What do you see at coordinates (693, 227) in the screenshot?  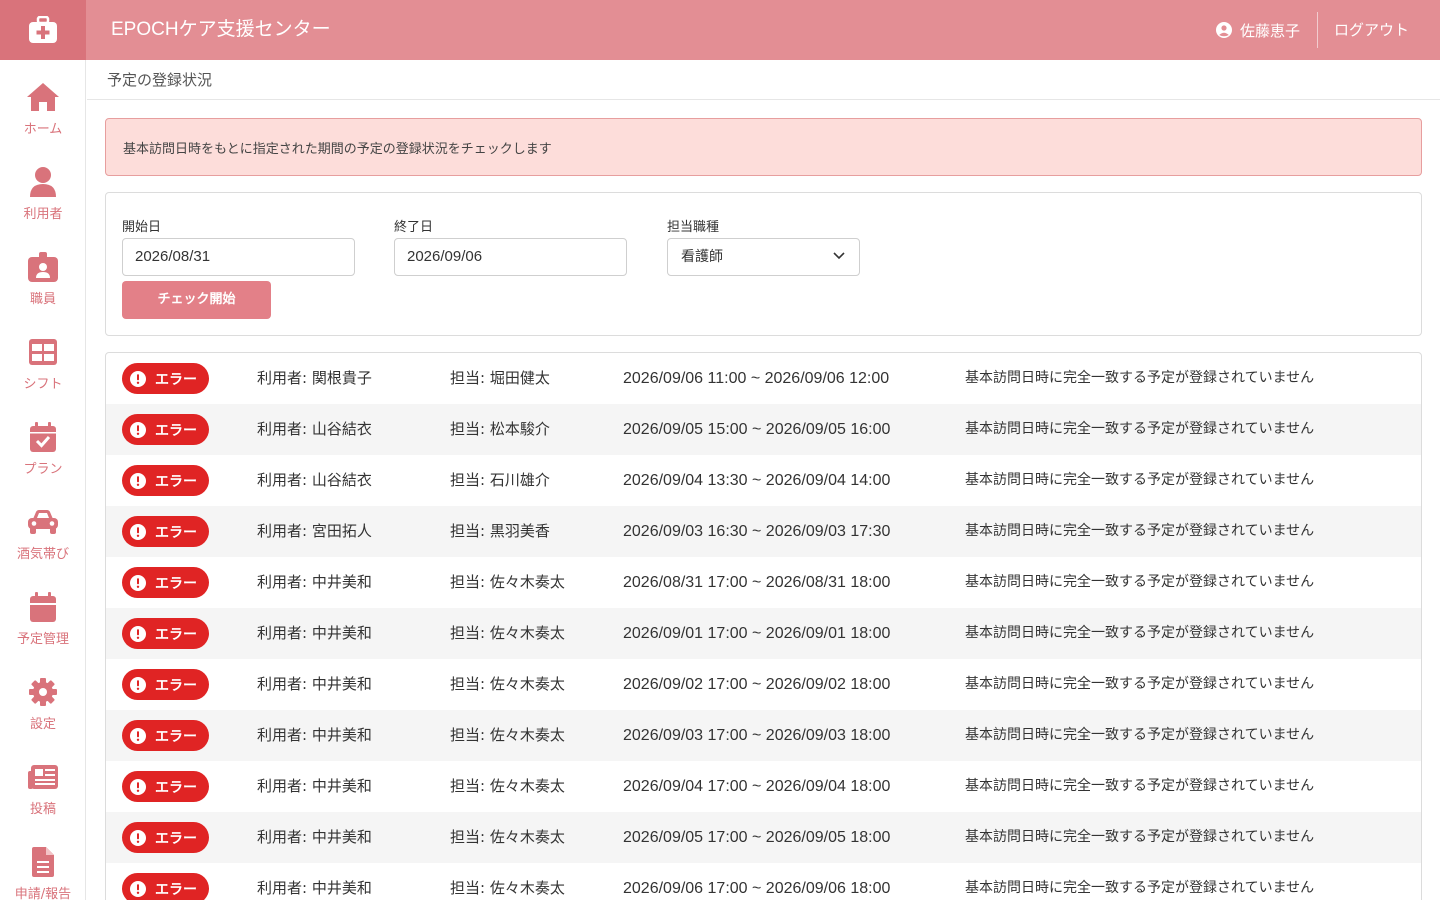 I see `role-label: 担当職種` at bounding box center [693, 227].